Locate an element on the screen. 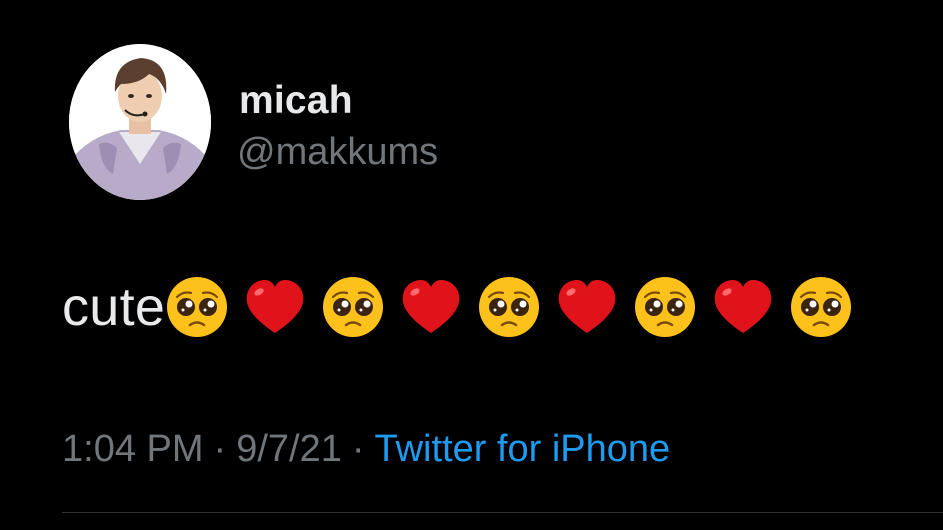 This screenshot has width=943, height=530. emoji-row is located at coordinates (509, 307).